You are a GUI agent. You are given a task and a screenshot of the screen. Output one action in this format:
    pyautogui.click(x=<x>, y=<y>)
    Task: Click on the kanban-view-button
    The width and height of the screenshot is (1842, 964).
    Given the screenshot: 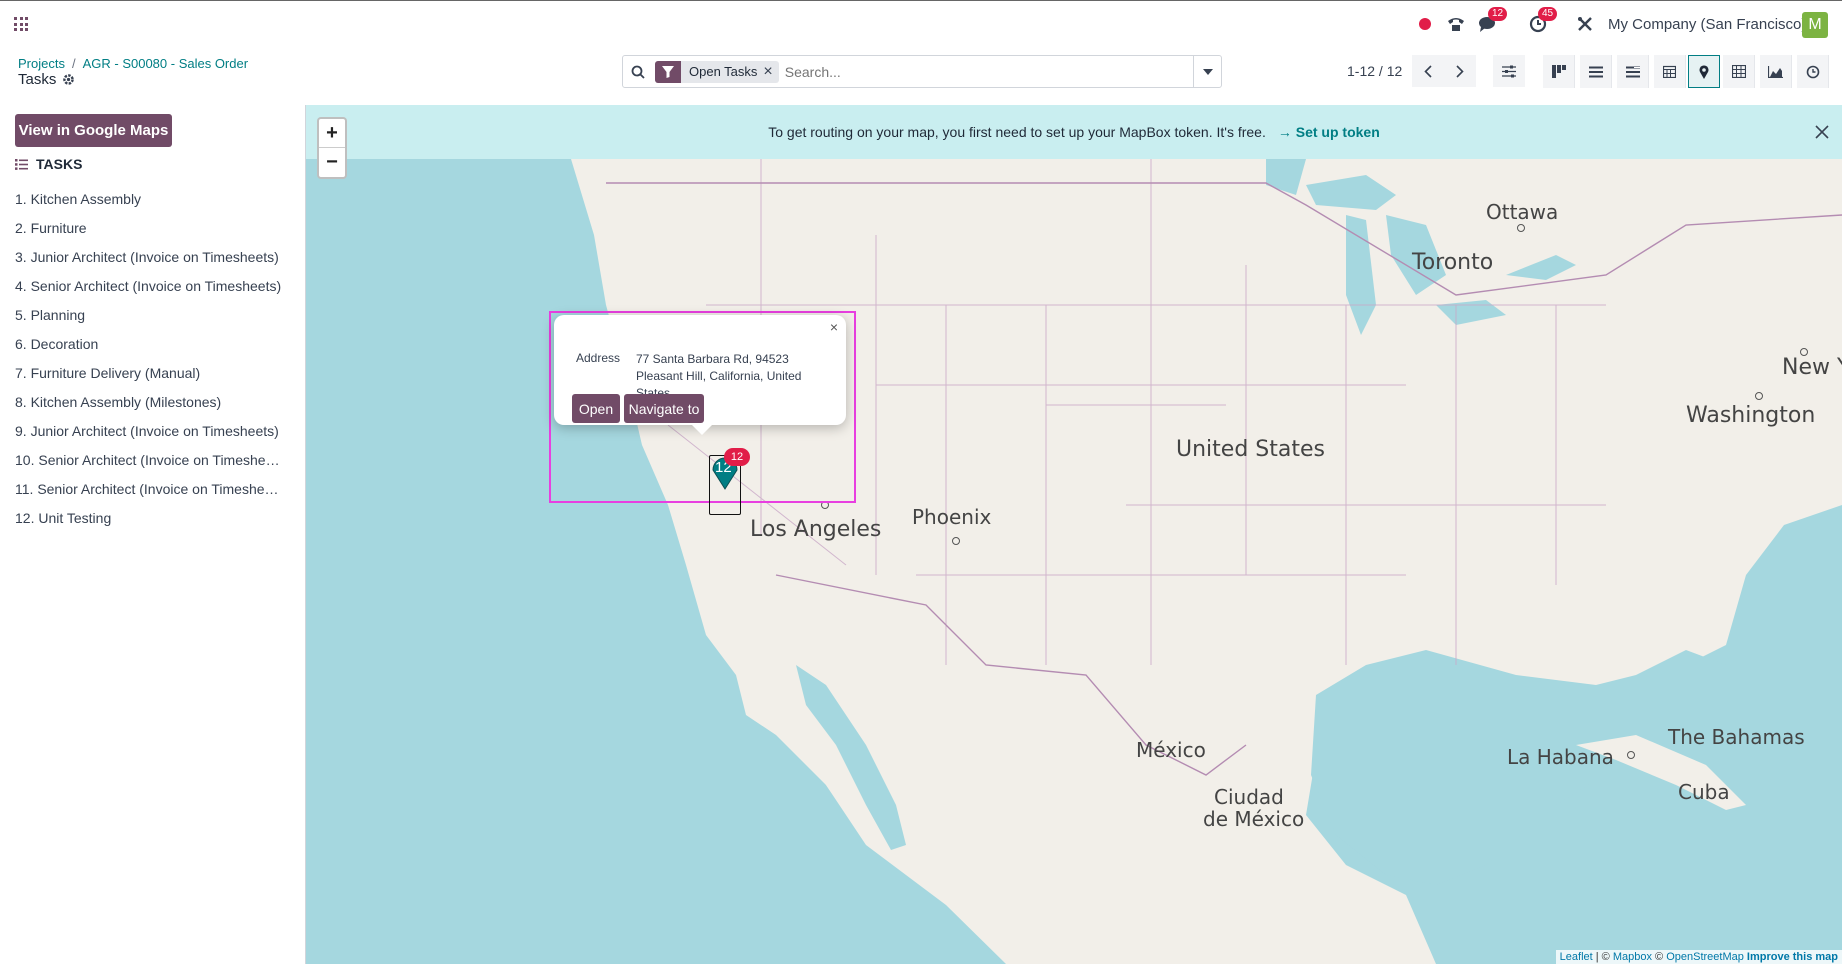 What is the action you would take?
    pyautogui.click(x=1559, y=71)
    